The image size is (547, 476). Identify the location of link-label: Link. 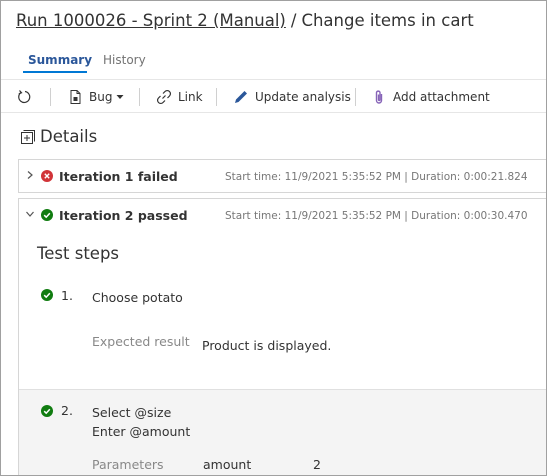
(190, 97).